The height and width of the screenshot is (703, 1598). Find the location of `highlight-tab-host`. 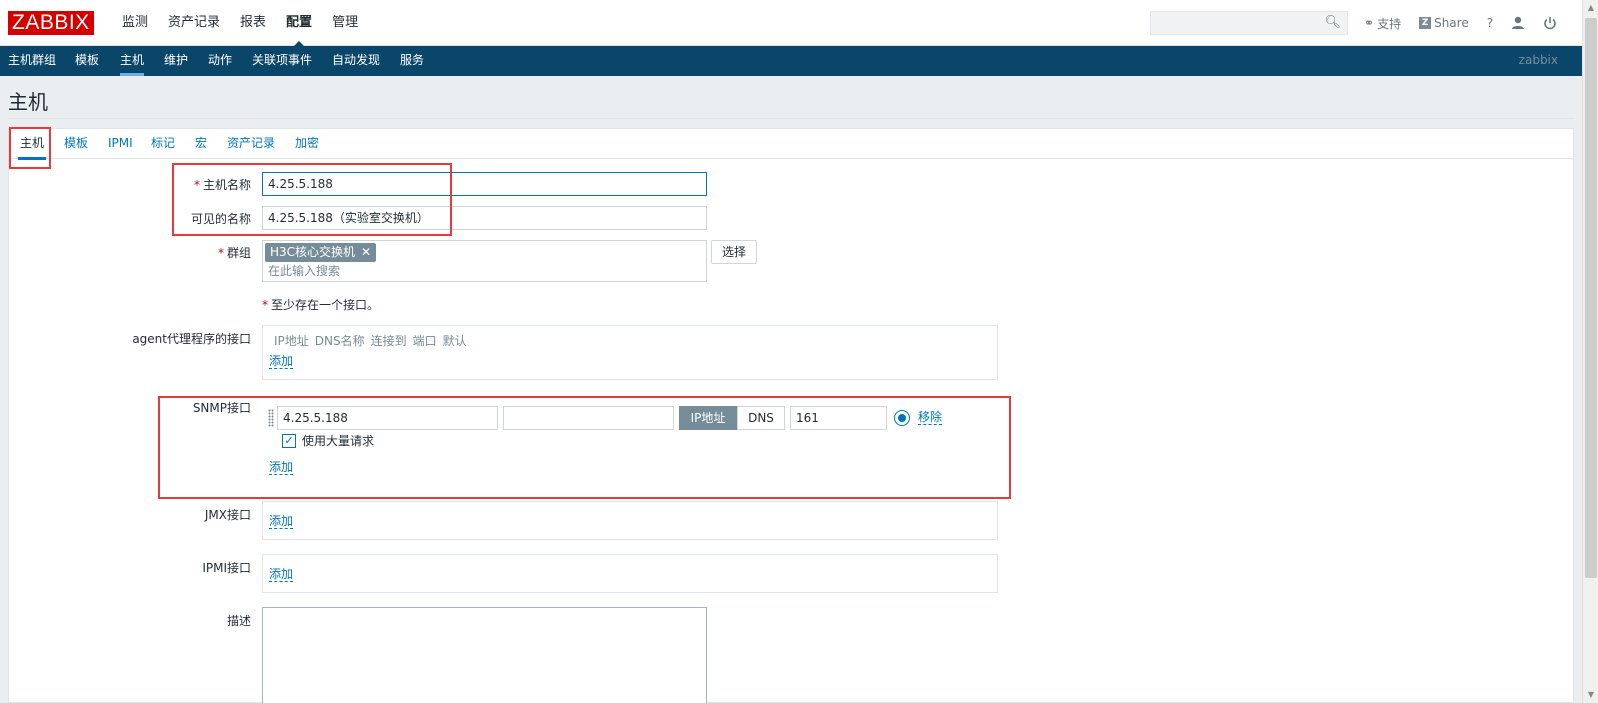

highlight-tab-host is located at coordinates (30, 148).